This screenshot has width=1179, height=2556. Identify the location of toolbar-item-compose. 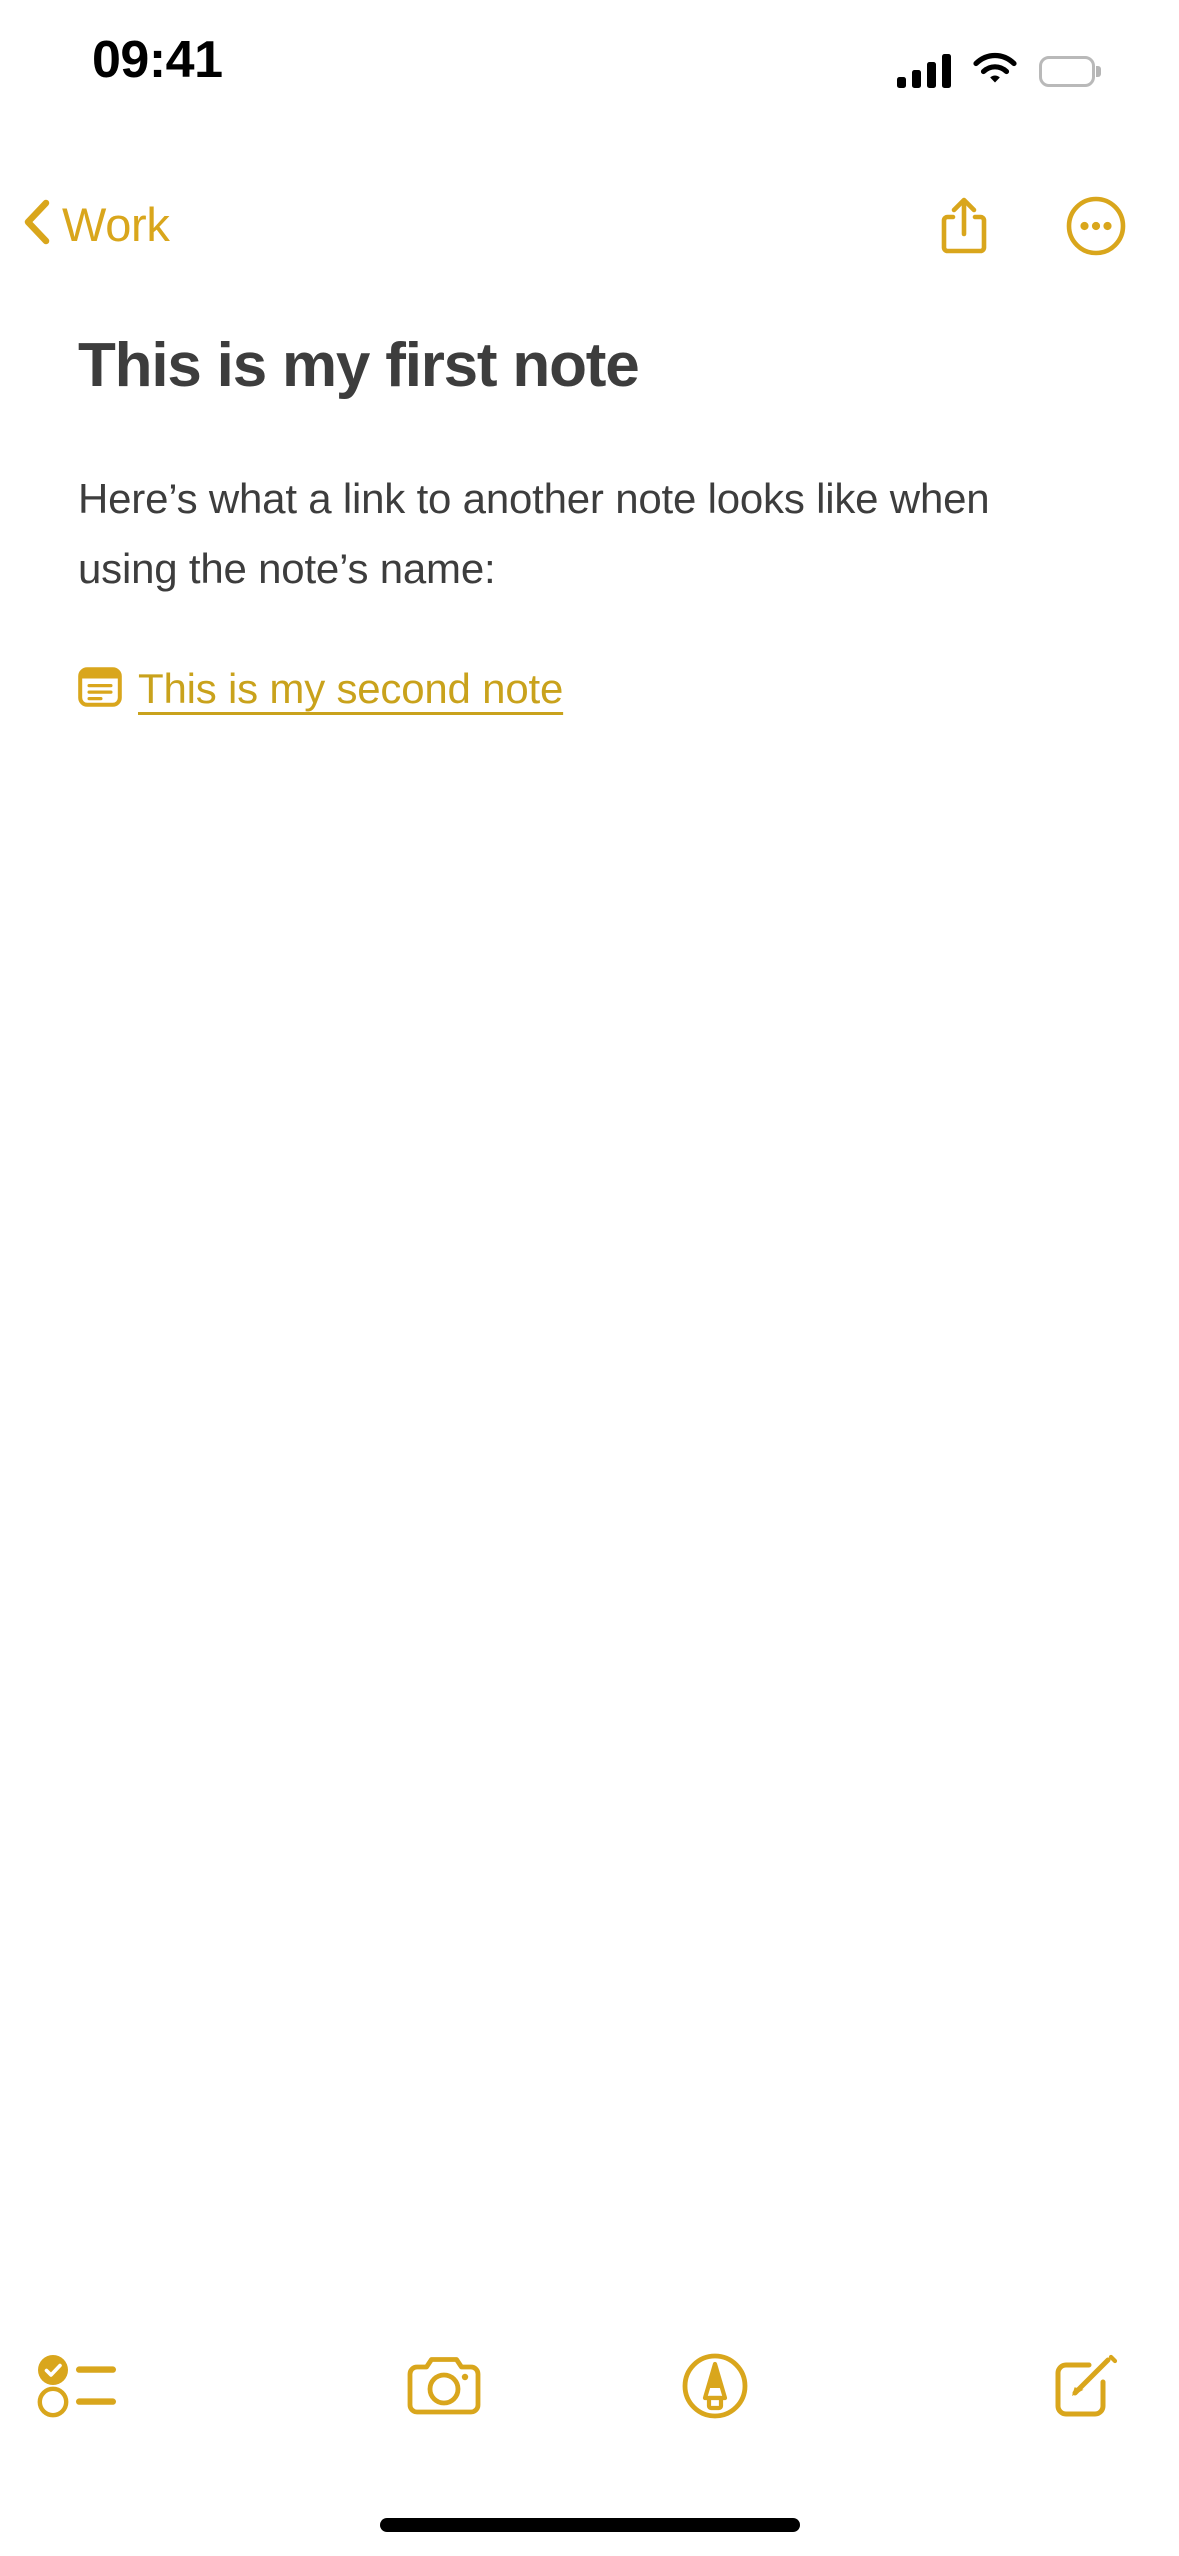
(1015, 2386).